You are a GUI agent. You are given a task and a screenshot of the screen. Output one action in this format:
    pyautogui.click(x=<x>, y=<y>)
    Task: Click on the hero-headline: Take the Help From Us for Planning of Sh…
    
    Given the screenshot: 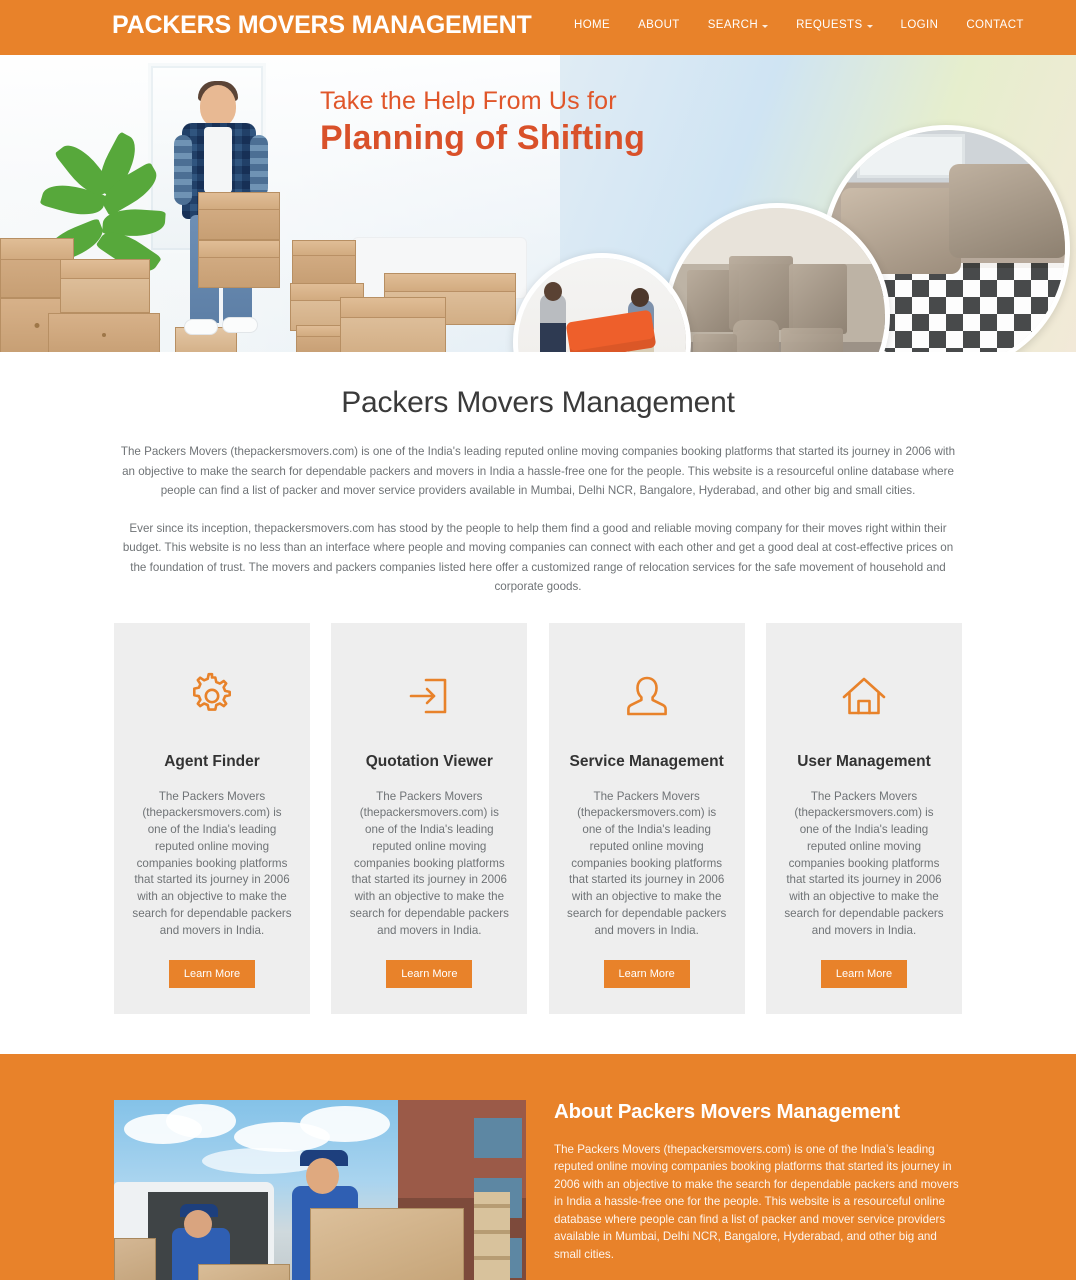 What is the action you would take?
    pyautogui.click(x=482, y=122)
    